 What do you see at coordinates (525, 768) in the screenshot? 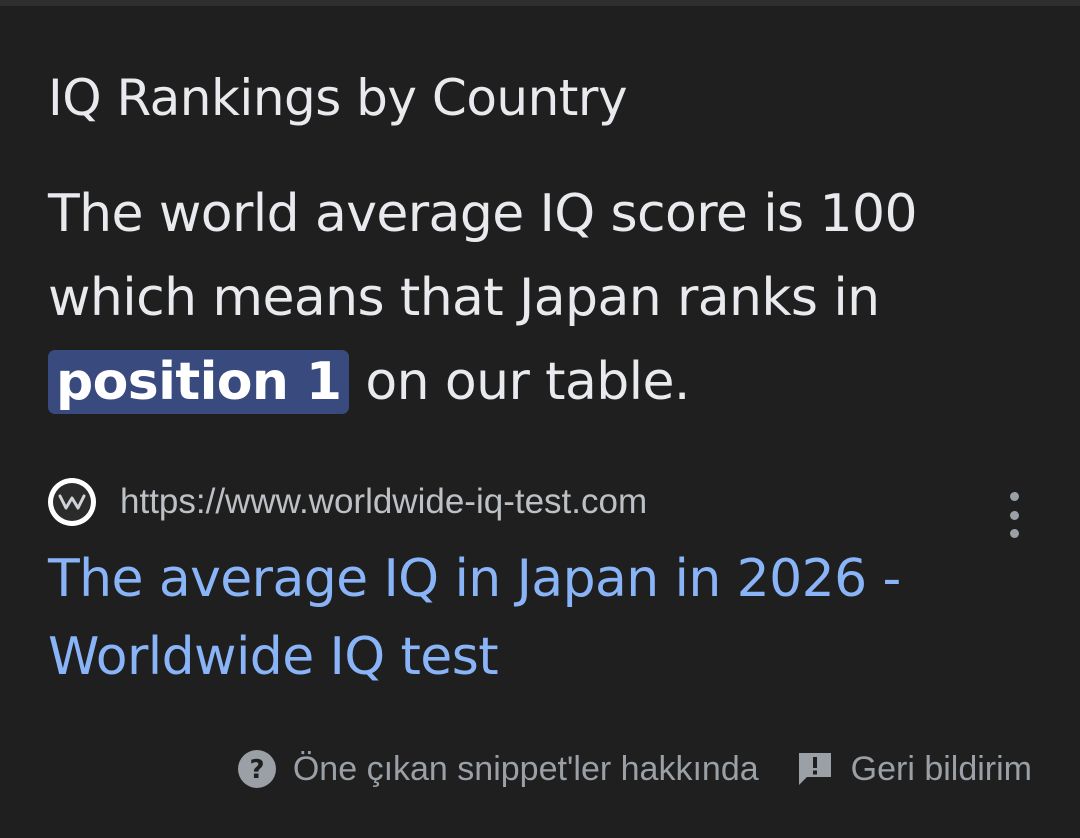
I see `about-snippets-label: Öne çıkan snippet'ler hakkında` at bounding box center [525, 768].